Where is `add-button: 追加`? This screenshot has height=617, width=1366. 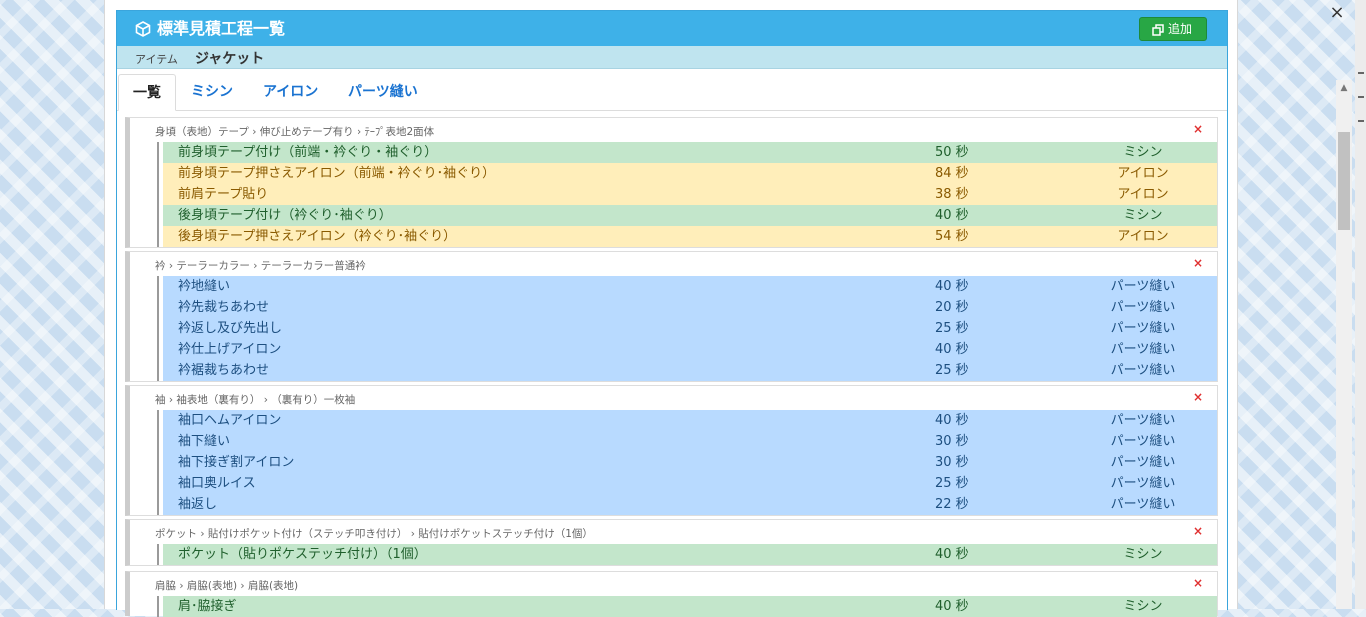 add-button: 追加 is located at coordinates (1173, 29).